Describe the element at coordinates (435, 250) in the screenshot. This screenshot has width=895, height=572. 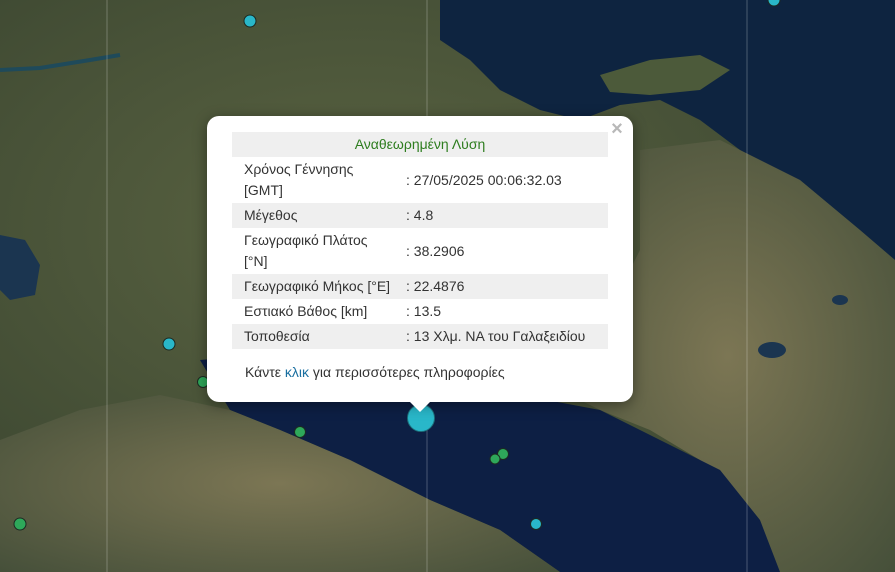
I see `latitude-value: : 38.2906` at that location.